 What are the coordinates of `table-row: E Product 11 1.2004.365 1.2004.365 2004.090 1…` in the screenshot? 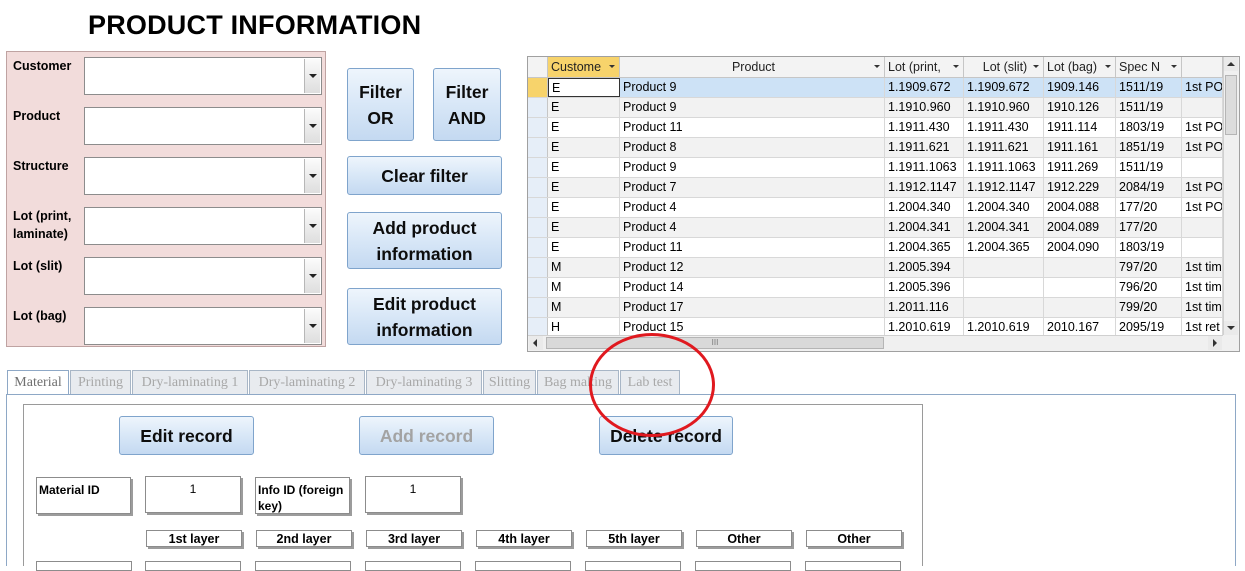 It's located at (875, 248).